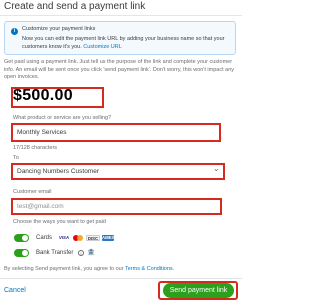 The image size is (320, 300). Describe the element at coordinates (21, 253) in the screenshot. I see `bank-transfer-toggle` at that location.